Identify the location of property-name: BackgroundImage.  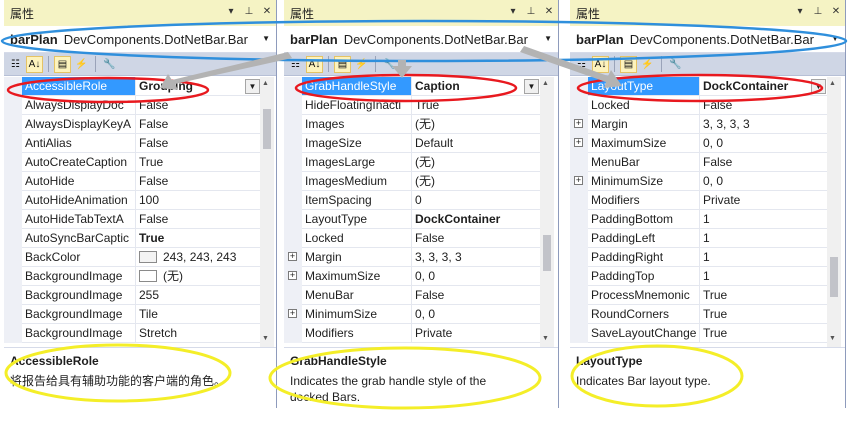
(79, 295).